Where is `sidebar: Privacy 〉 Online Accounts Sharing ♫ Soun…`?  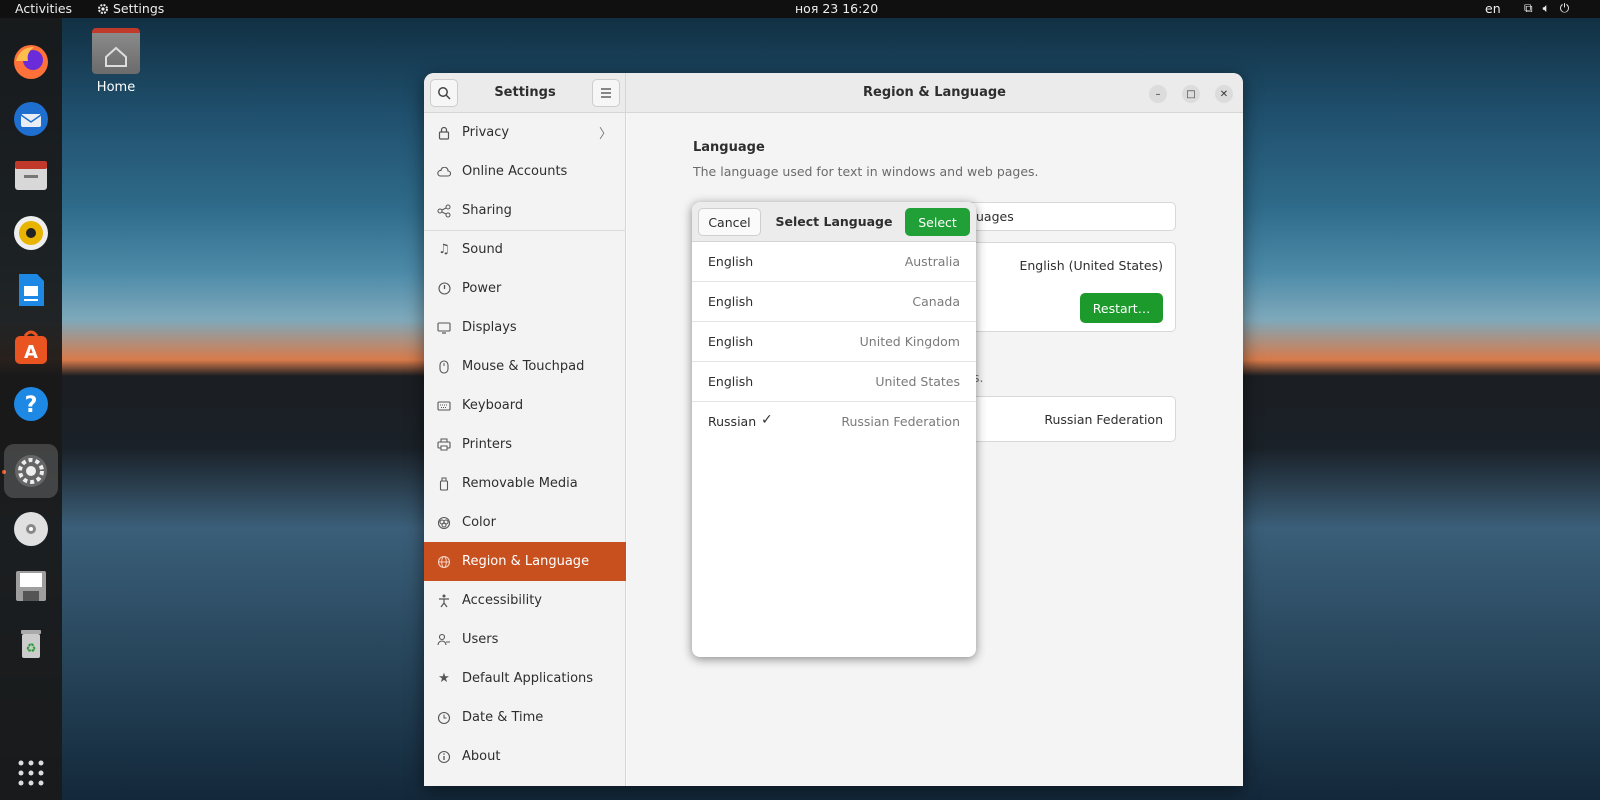
sidebar: Privacy 〉 Online Accounts Sharing ♫ Soun… is located at coordinates (525, 449).